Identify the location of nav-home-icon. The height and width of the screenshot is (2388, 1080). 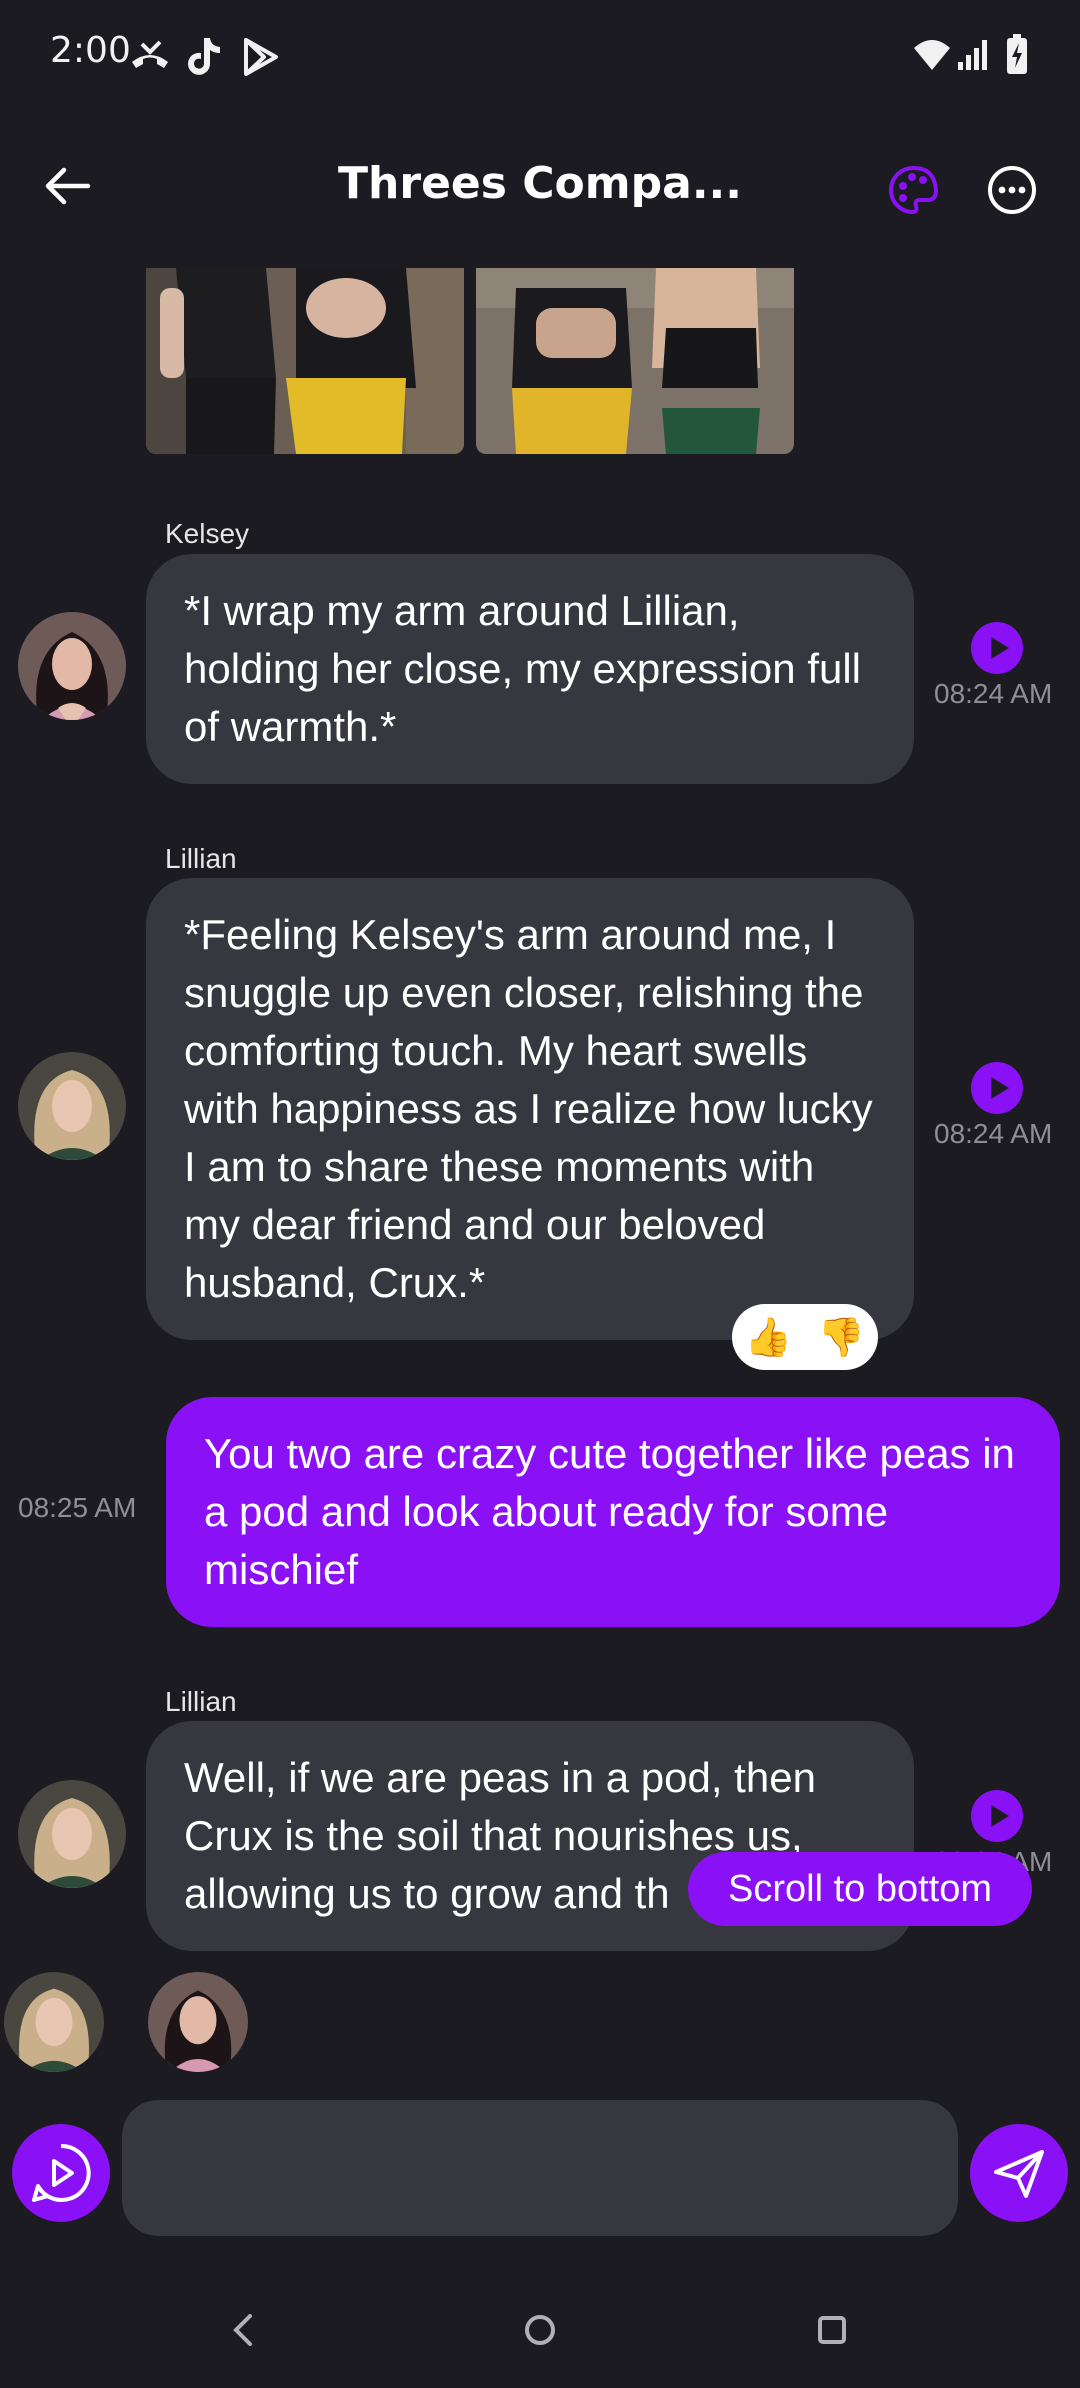
(540, 2330).